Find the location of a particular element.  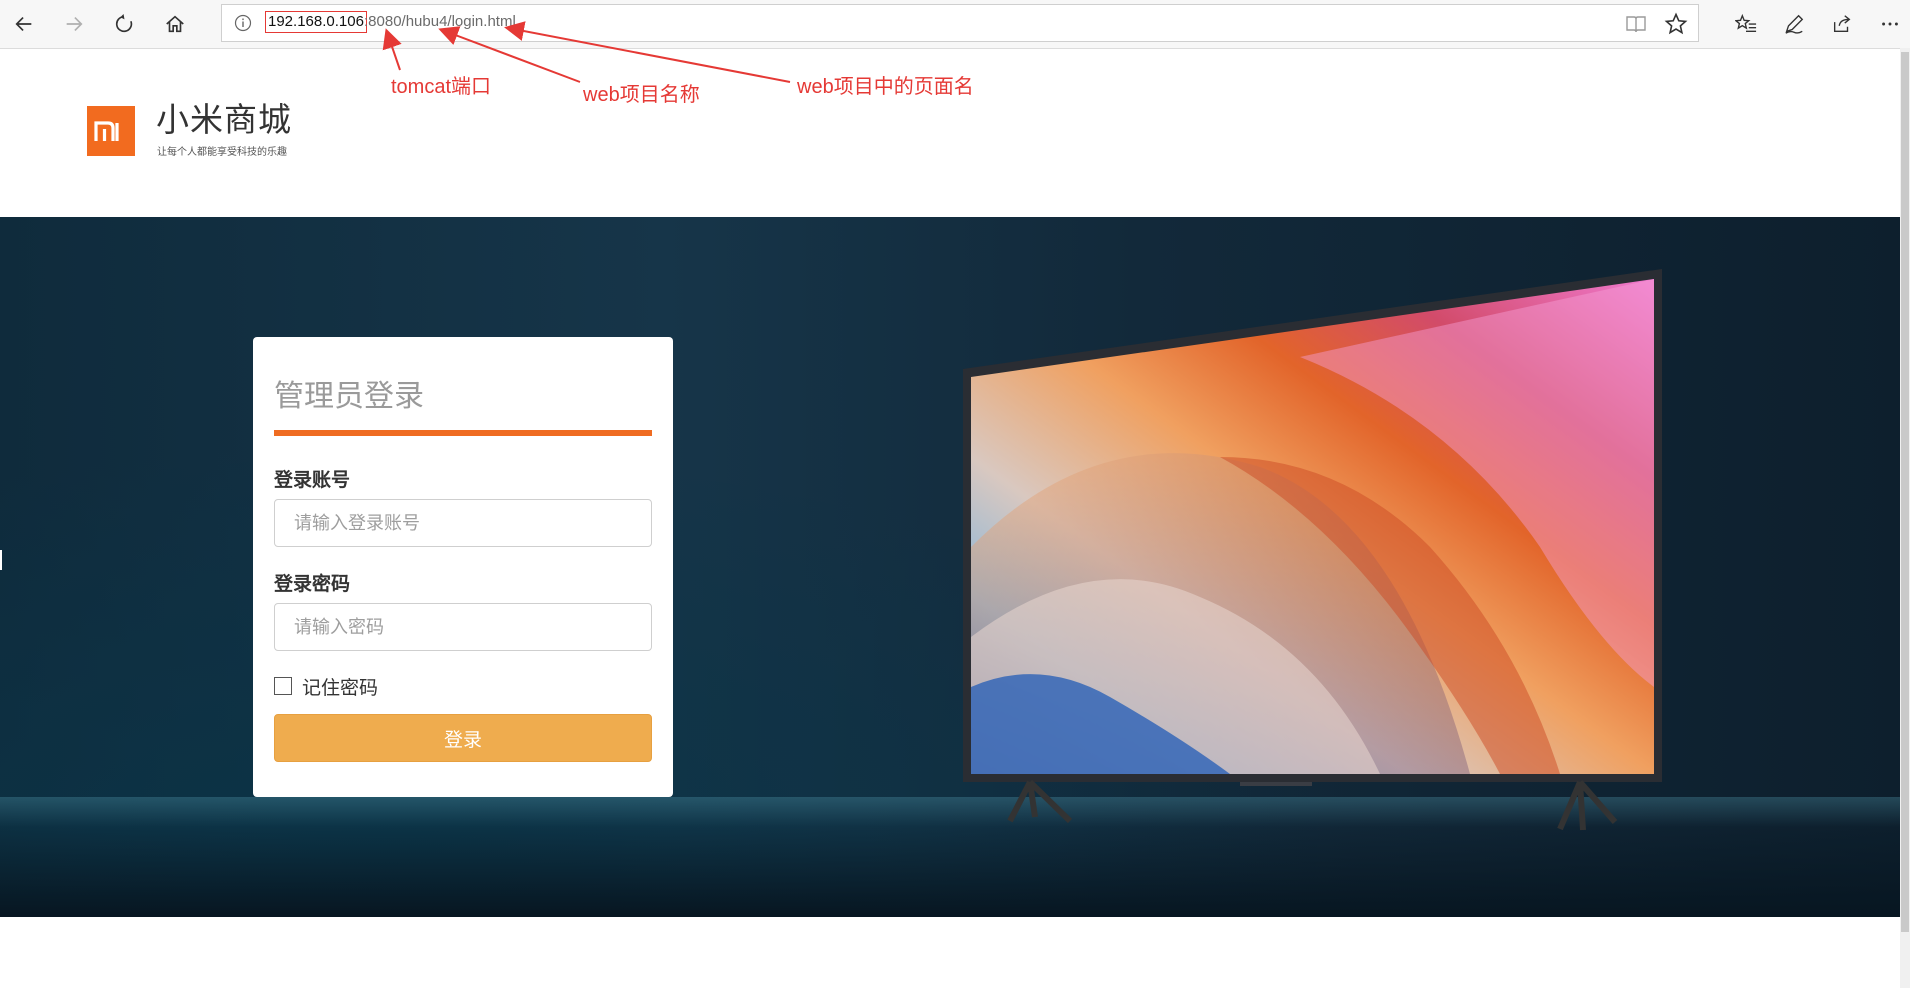

pen-icon is located at coordinates (1794, 24).